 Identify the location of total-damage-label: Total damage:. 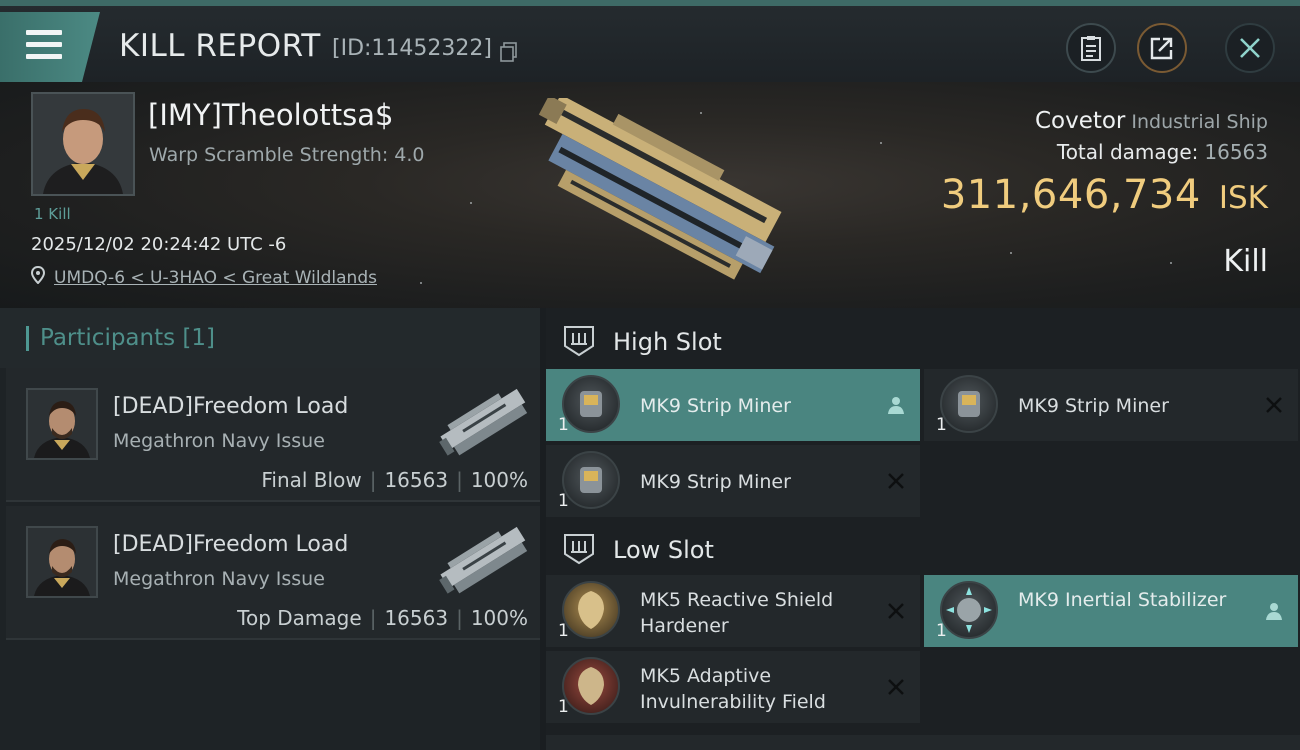
(1127, 152).